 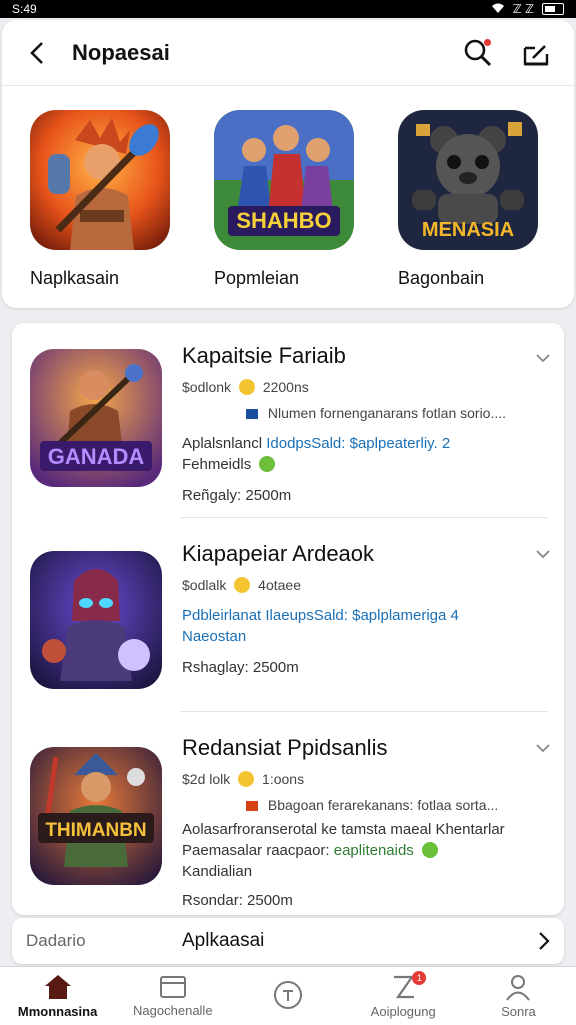 I want to click on tab-notifications: 1 Aoiplogung, so click(x=403, y=996).